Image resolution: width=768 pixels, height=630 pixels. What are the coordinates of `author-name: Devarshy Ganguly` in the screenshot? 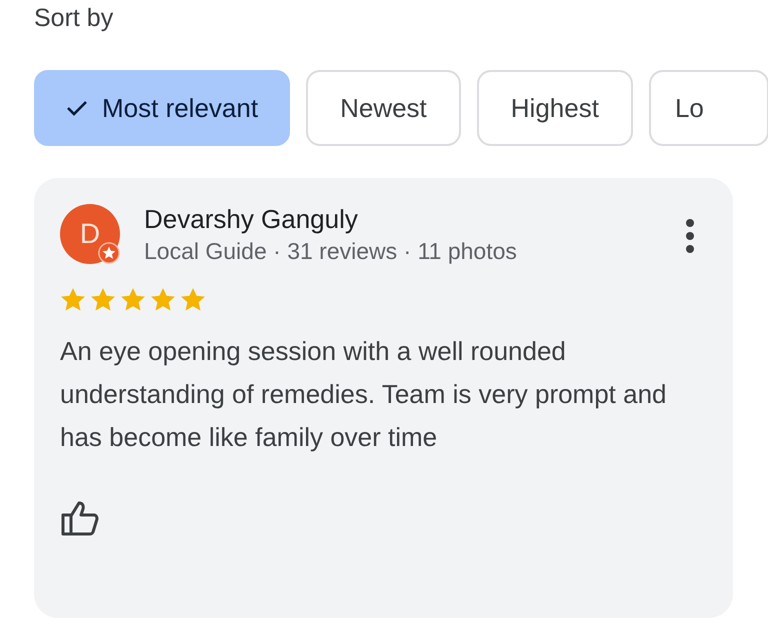 It's located at (402, 220).